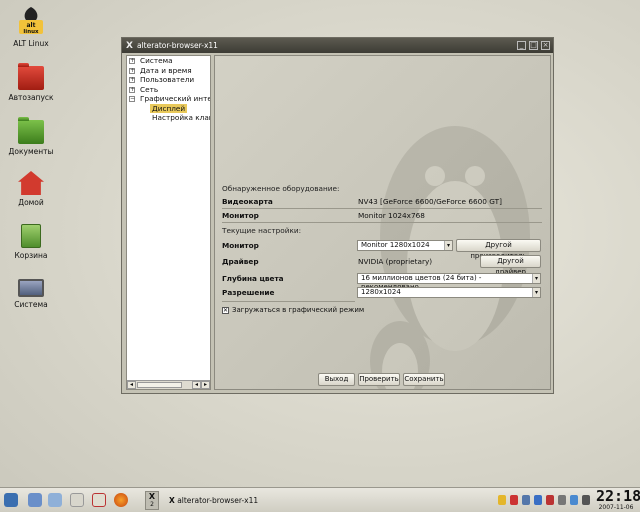 The image size is (640, 512). Describe the element at coordinates (538, 500) in the screenshot. I see `network-icon` at that location.